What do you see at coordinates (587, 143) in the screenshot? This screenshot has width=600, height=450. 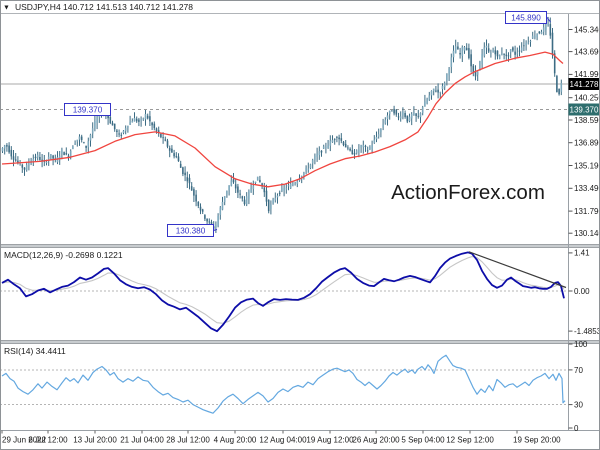 I see `svg-text: 136.890` at bounding box center [587, 143].